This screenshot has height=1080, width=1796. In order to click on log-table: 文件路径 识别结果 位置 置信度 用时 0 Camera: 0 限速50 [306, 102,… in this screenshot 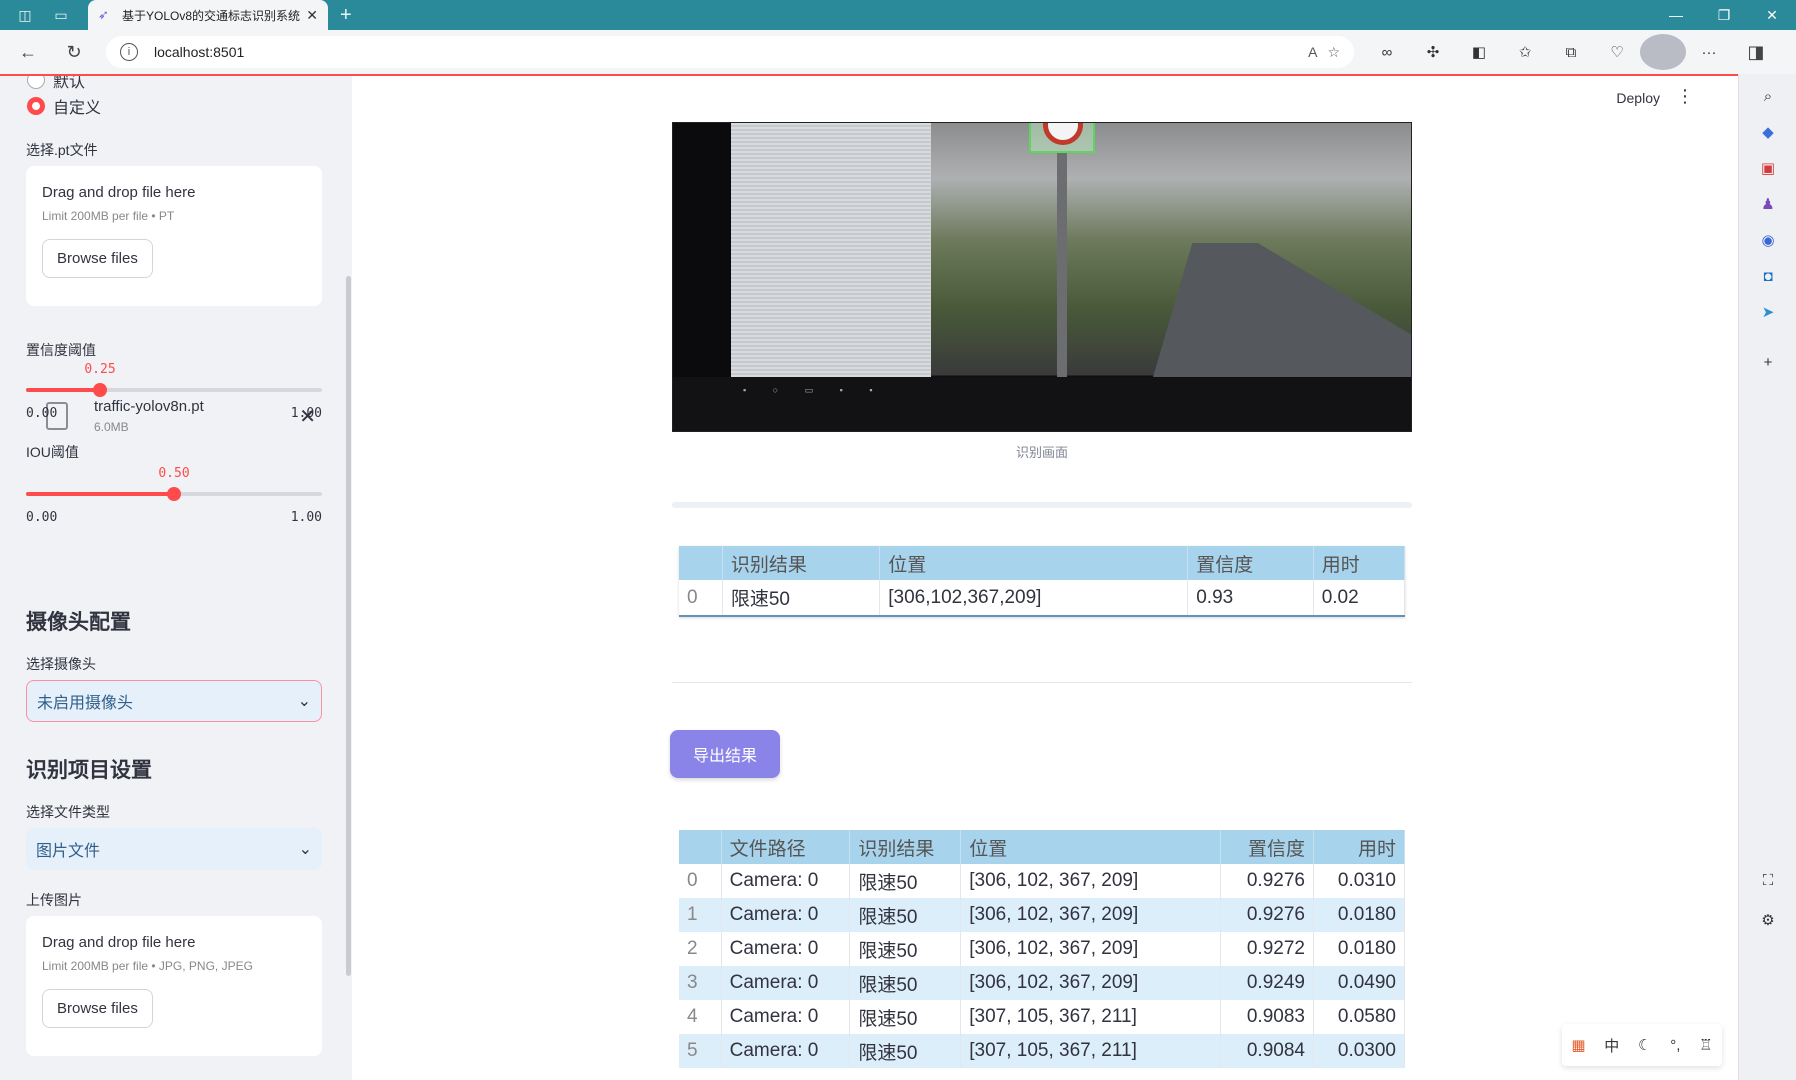, I will do `click(1042, 949)`.